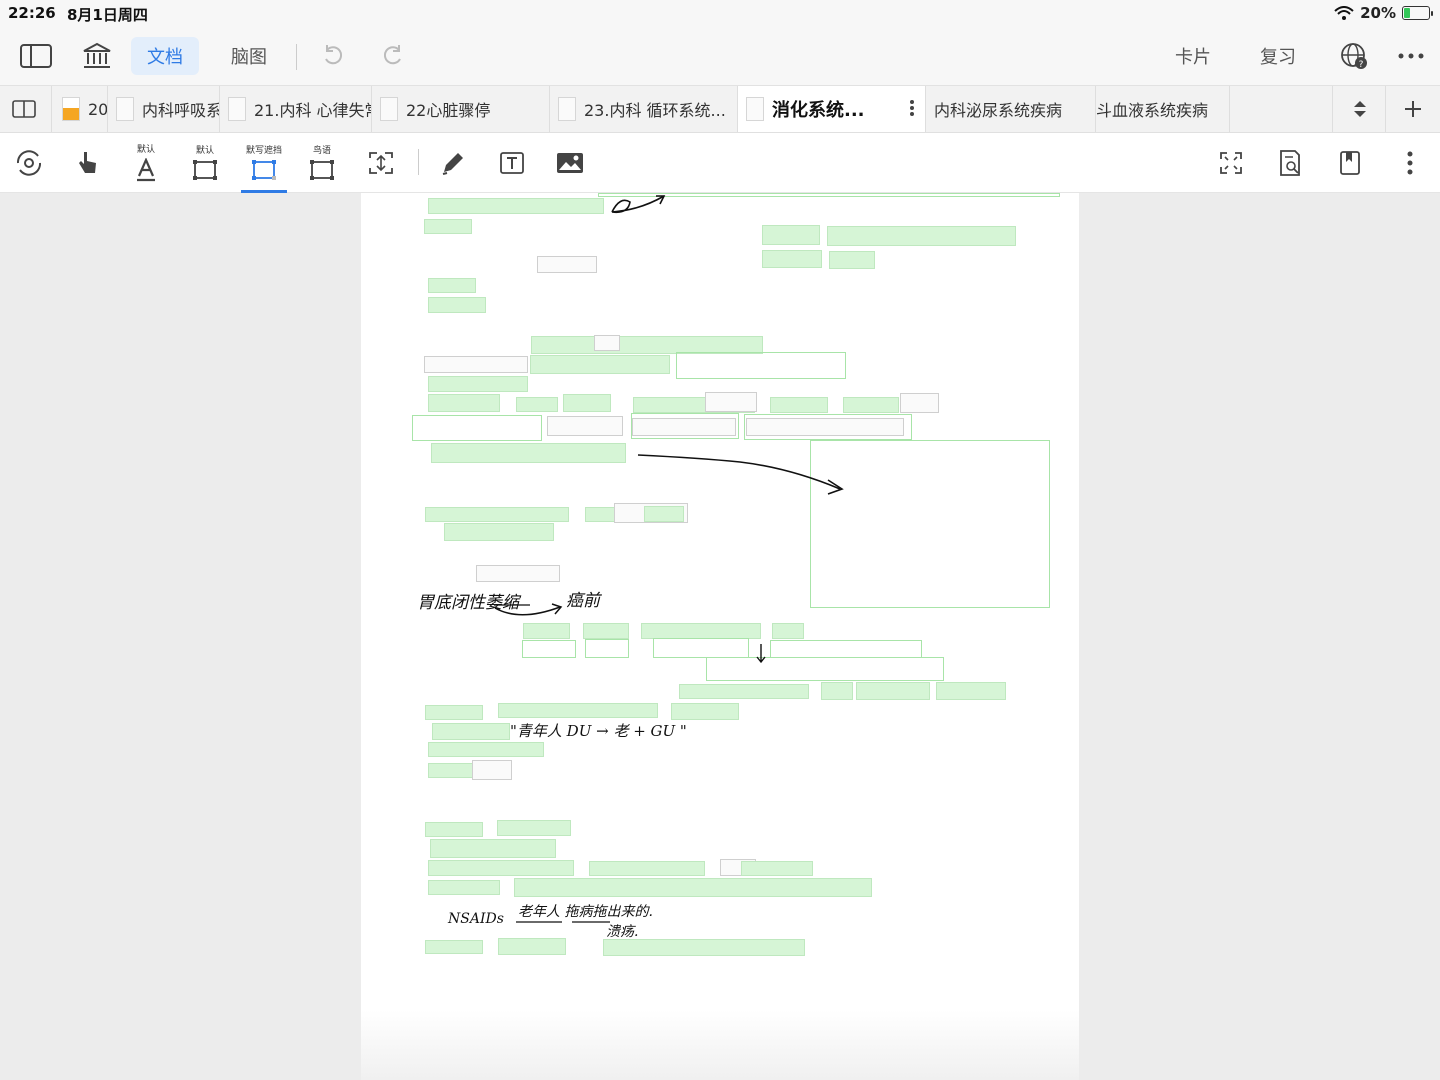 Image resolution: width=1440 pixels, height=1080 pixels. Describe the element at coordinates (583, 601) in the screenshot. I see `handwritten-note: 癌前` at that location.